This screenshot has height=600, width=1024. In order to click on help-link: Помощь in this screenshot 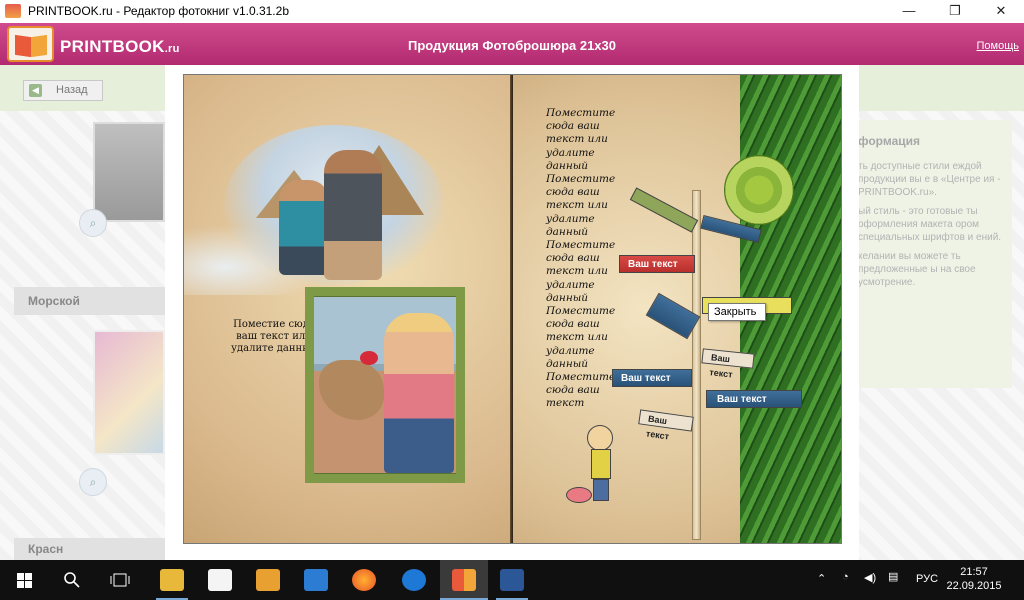, I will do `click(998, 46)`.